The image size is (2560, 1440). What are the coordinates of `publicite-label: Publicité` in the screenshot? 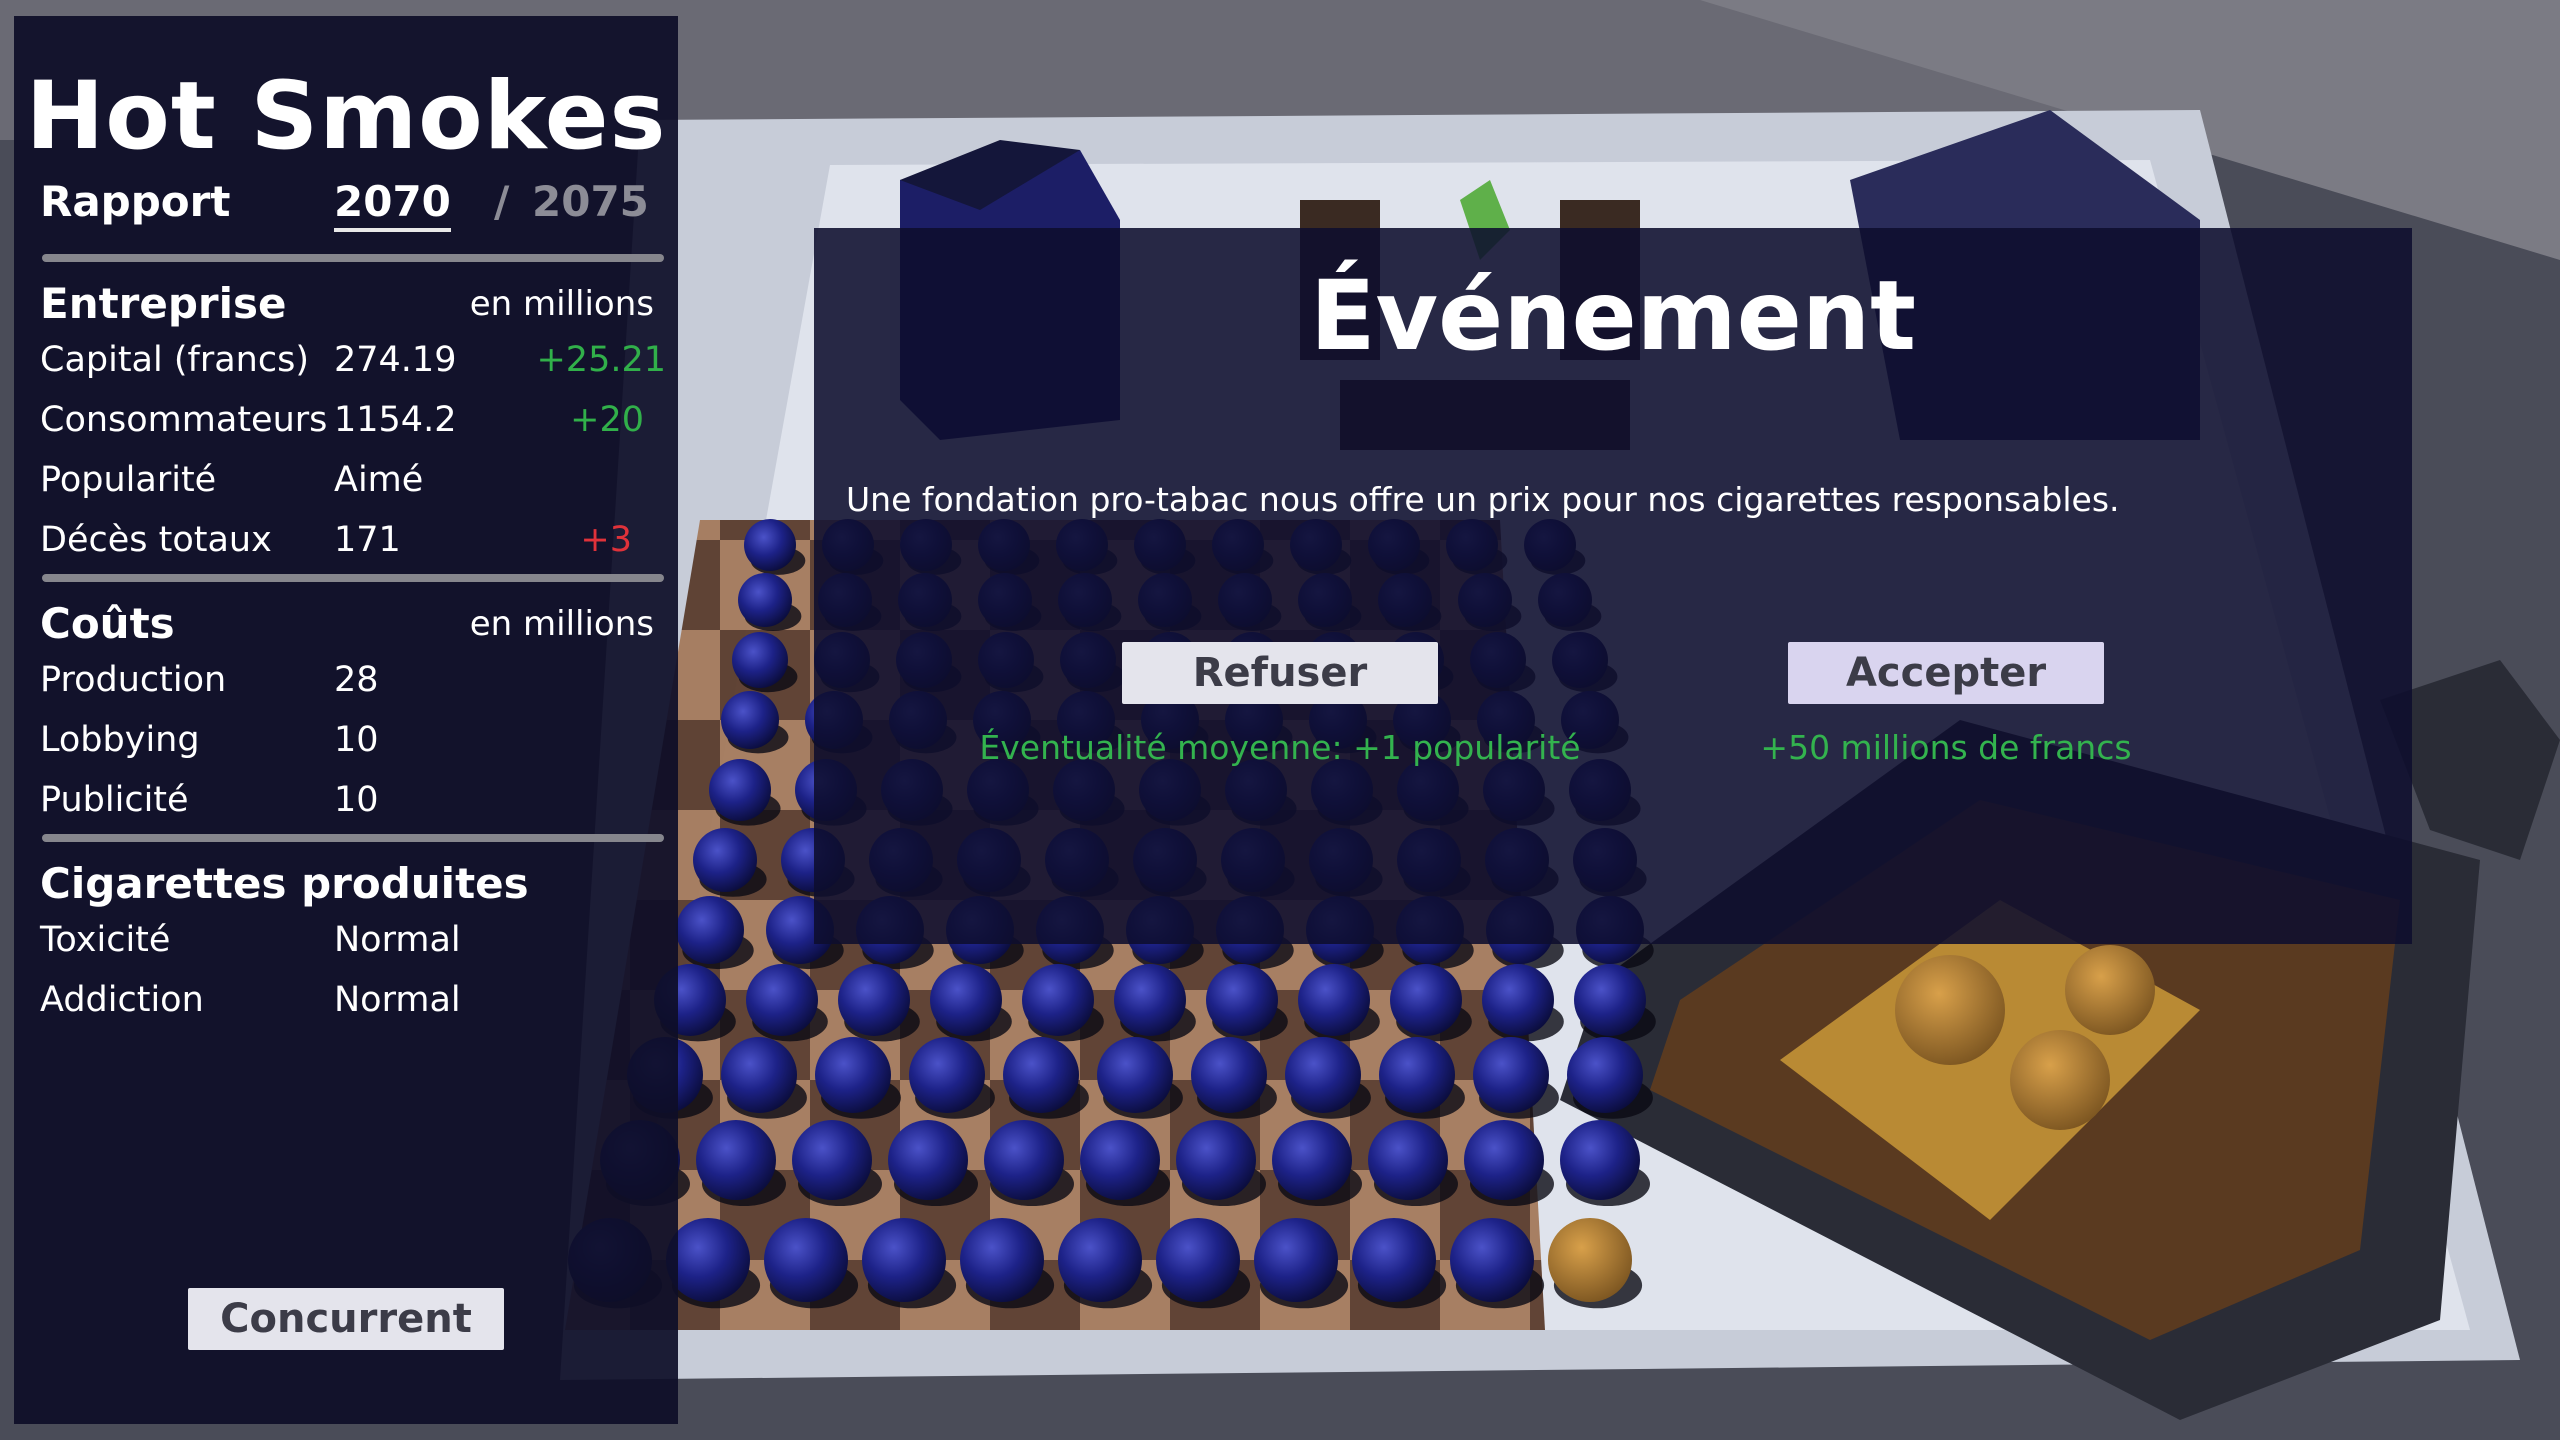 It's located at (114, 800).